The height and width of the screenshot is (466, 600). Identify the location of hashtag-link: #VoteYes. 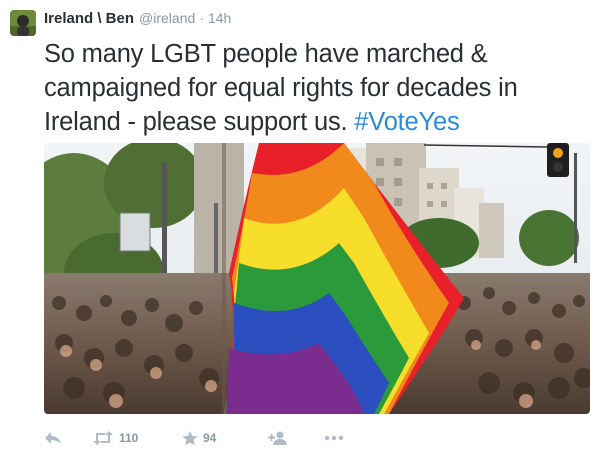
(406, 122).